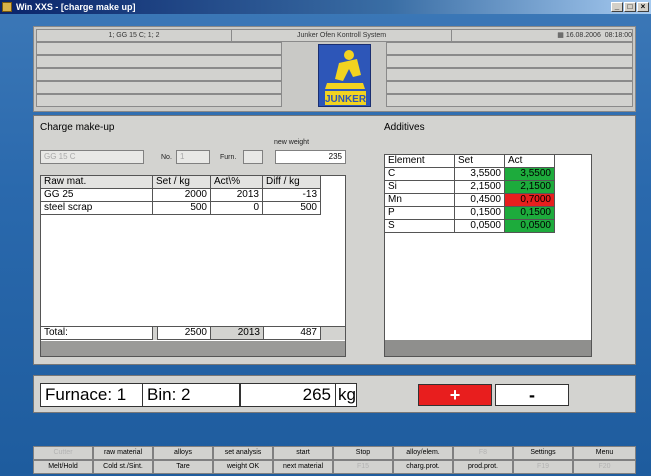 Image resolution: width=651 pixels, height=476 pixels. What do you see at coordinates (346, 395) in the screenshot?
I see `unit-display: kg` at bounding box center [346, 395].